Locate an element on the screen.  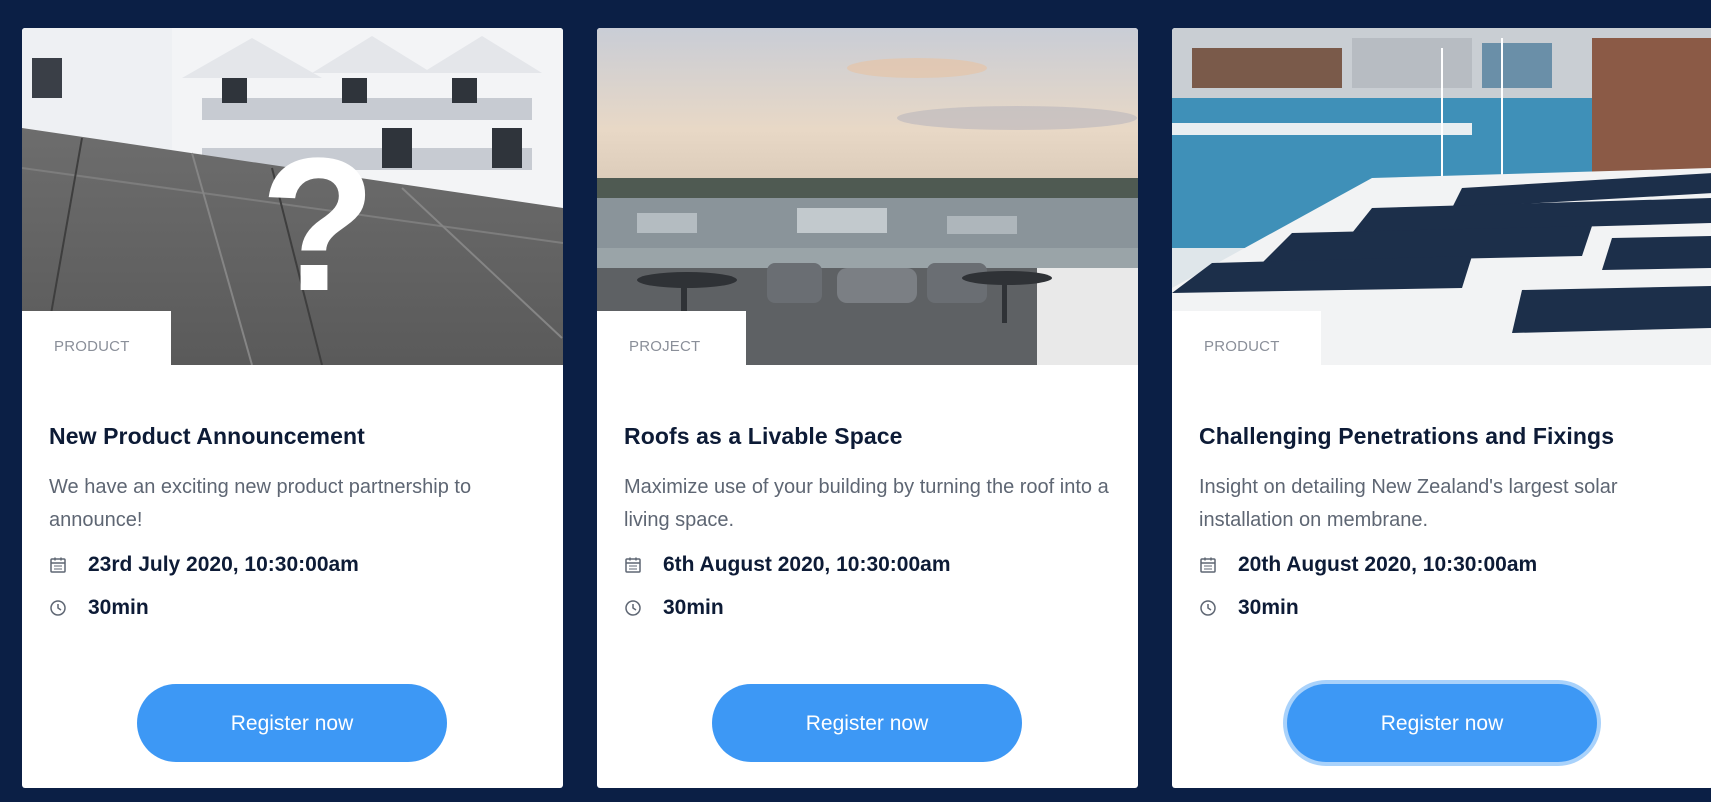
card-title: Roofs as a Livable Space is located at coordinates (763, 436).